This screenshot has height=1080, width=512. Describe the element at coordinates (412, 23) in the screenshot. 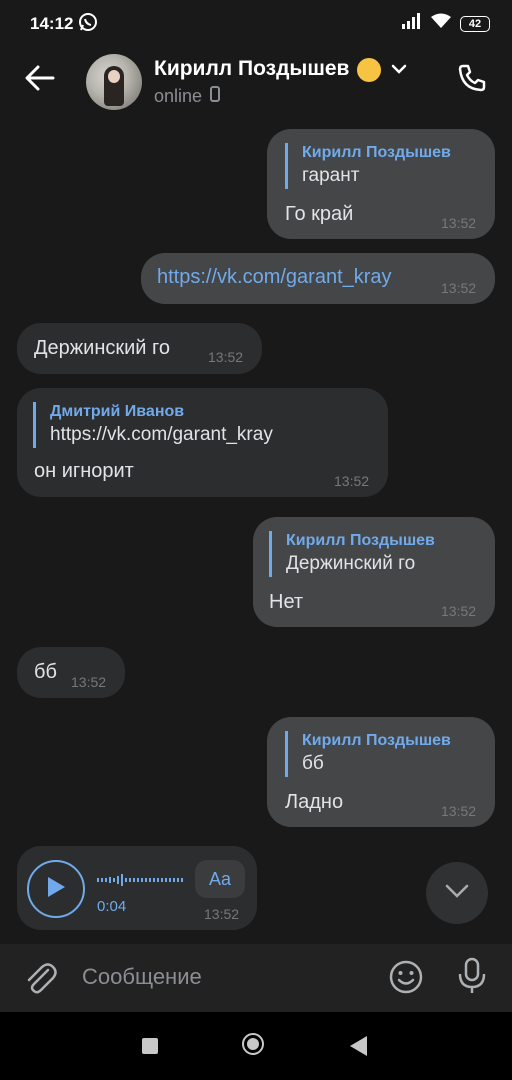

I see `signal-icon` at that location.